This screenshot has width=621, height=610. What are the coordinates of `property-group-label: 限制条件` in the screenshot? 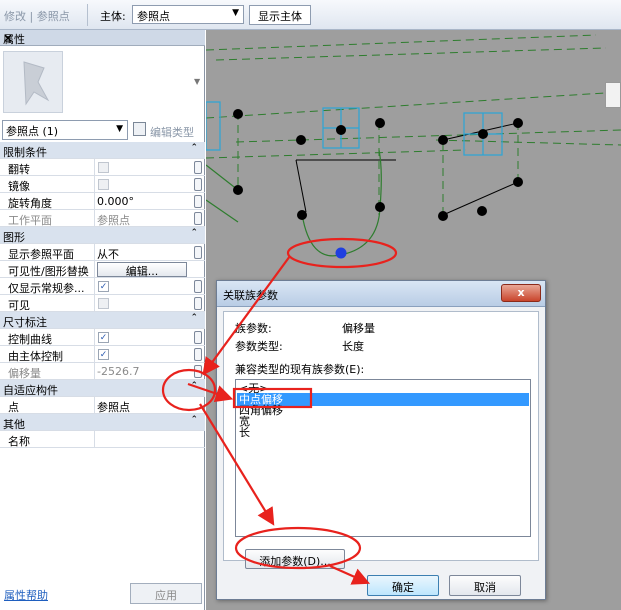 It's located at (25, 152).